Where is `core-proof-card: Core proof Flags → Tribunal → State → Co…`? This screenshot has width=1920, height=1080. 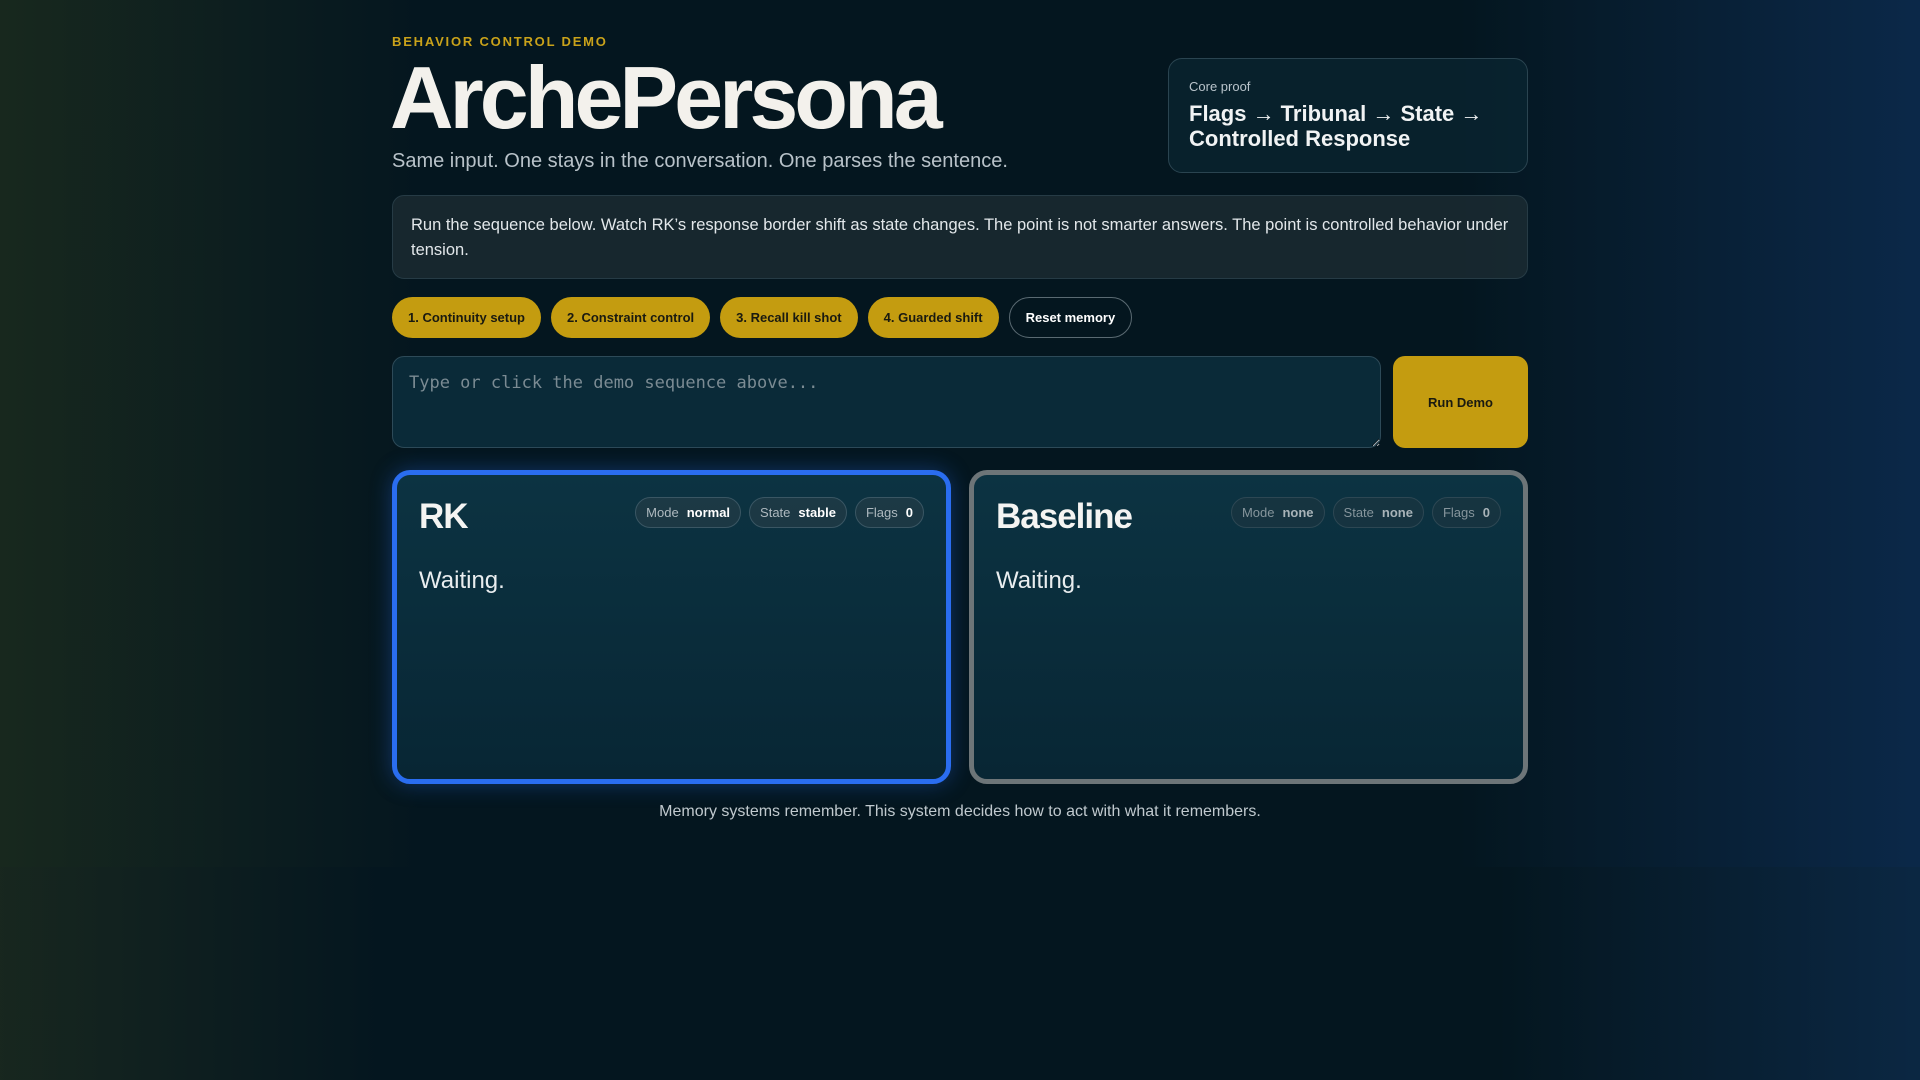
core-proof-card: Core proof Flags → Tribunal → State → Co… is located at coordinates (1348, 115).